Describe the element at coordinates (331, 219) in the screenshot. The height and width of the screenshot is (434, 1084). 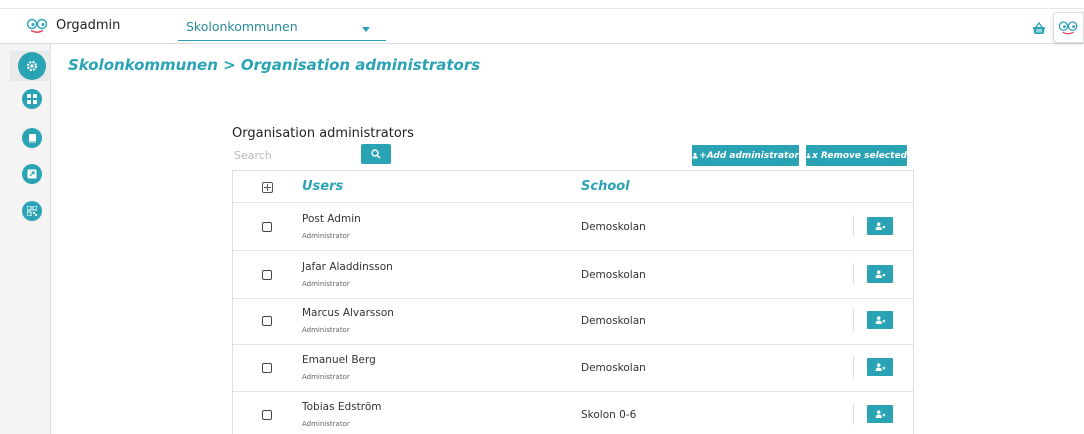
I see `user-name: Post Admin` at that location.